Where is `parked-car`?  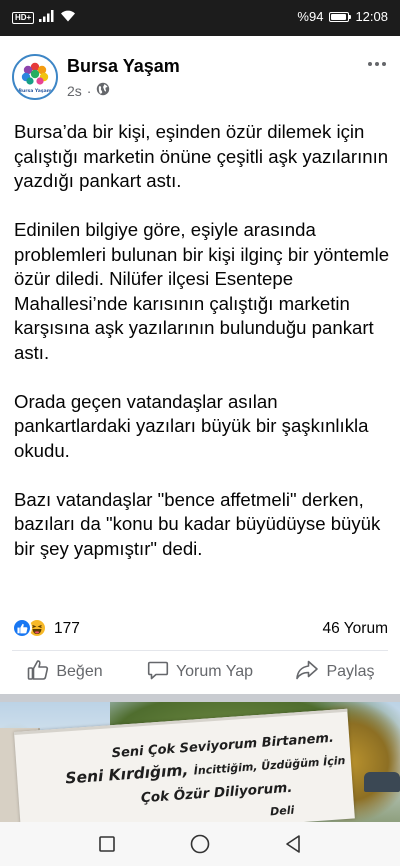 parked-car is located at coordinates (382, 782).